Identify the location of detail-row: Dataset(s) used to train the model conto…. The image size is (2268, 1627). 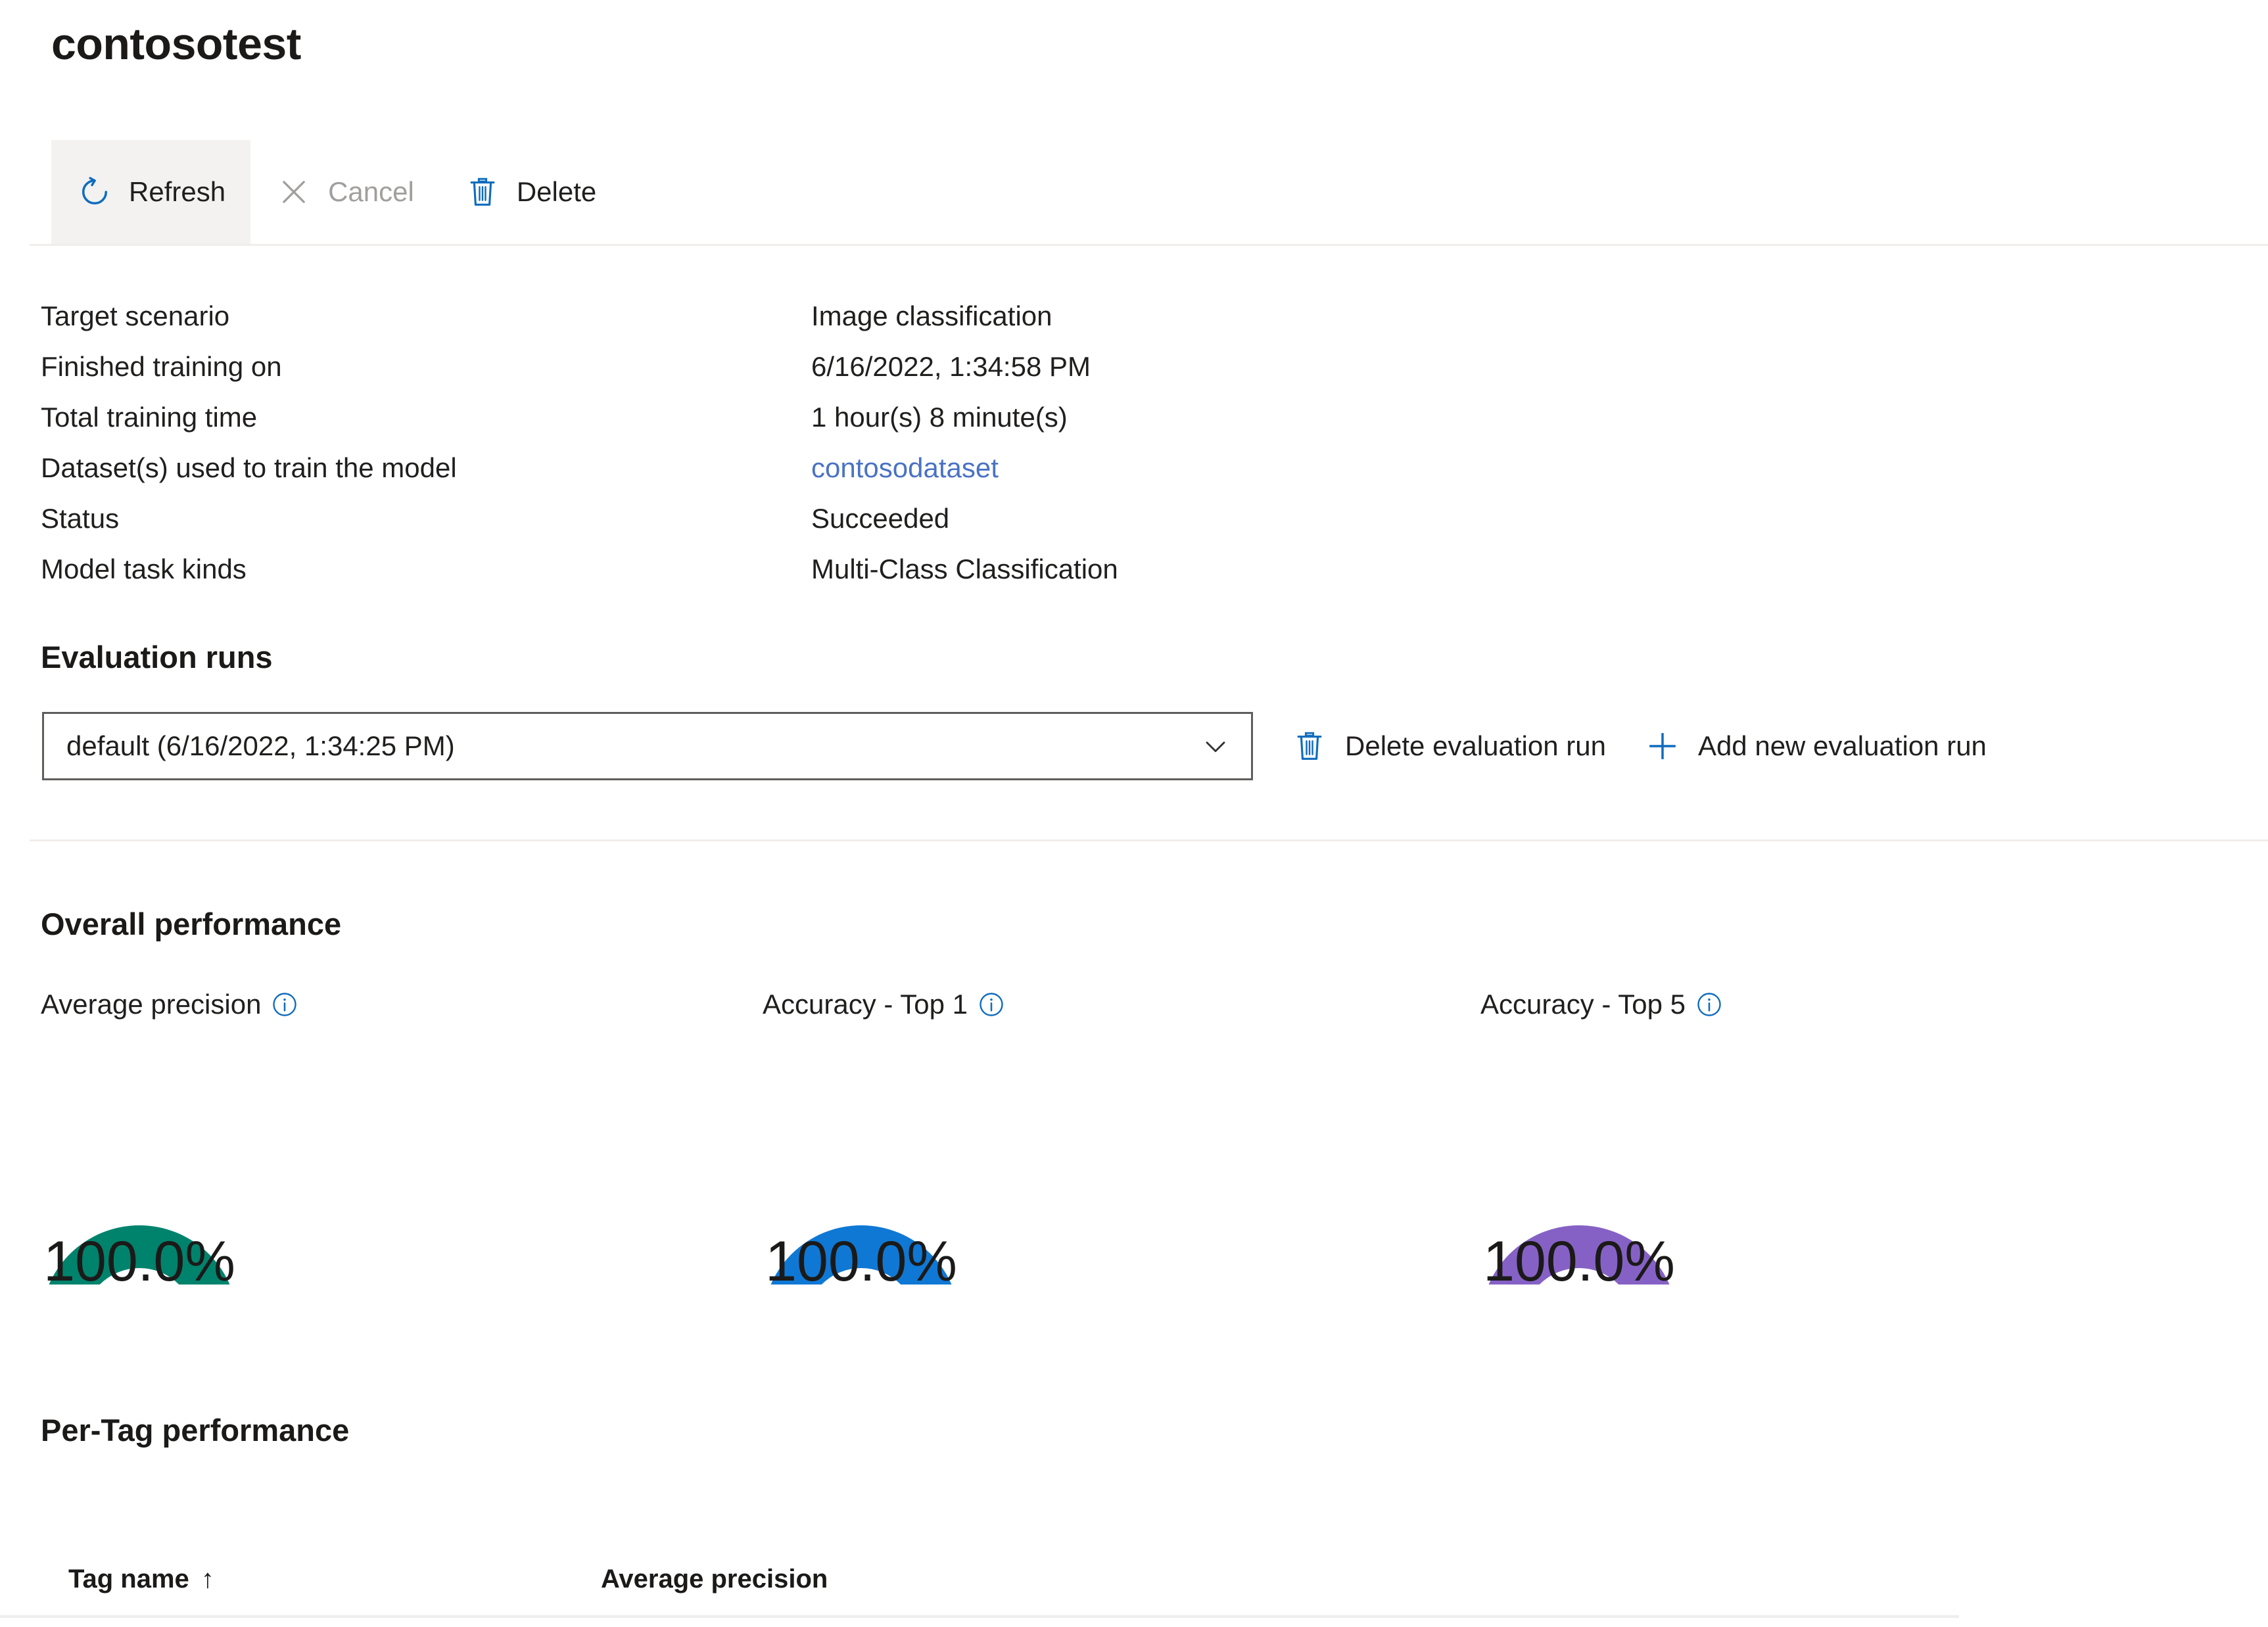
(579, 467).